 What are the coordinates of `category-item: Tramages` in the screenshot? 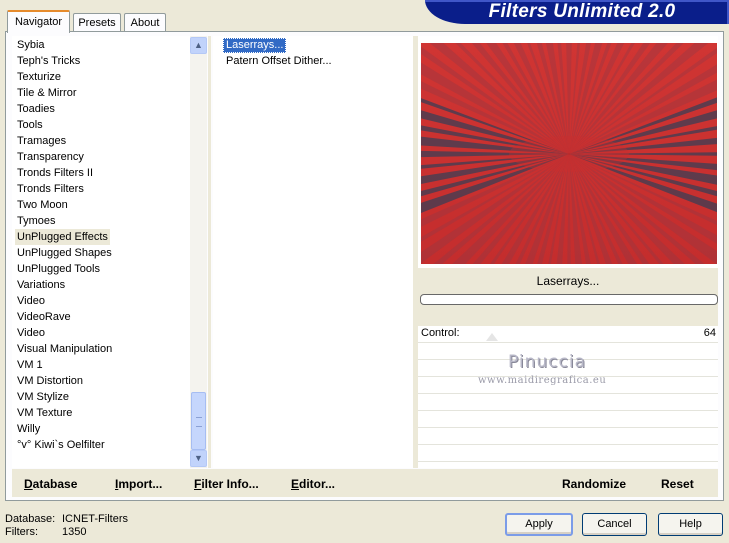 It's located at (41, 141).